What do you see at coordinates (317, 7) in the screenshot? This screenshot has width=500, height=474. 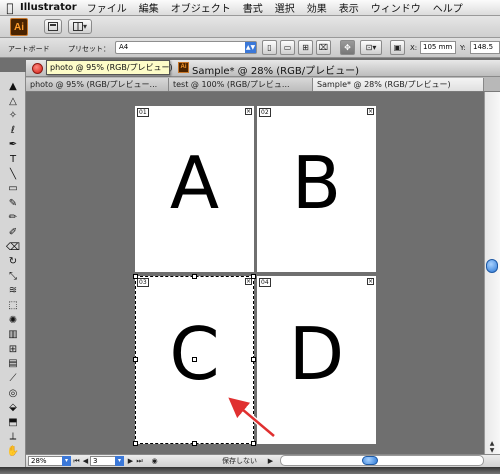 I see `menu-effect: 効果` at bounding box center [317, 7].